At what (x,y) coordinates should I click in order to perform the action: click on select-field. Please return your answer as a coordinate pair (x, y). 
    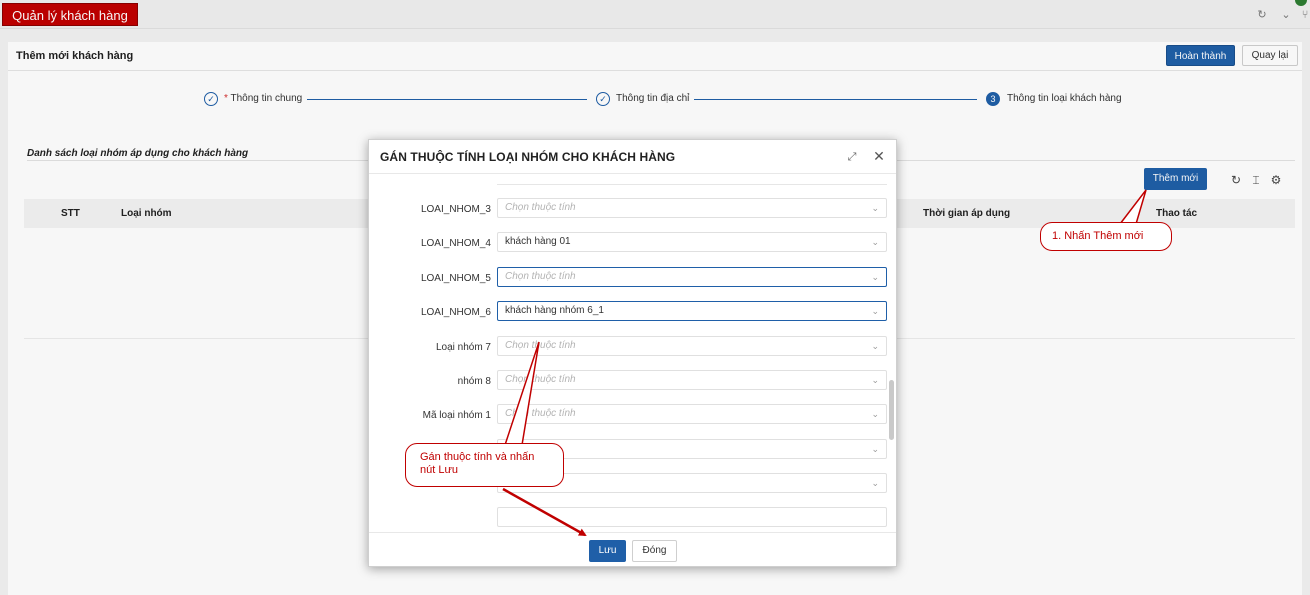
    Looking at the image, I should click on (692, 517).